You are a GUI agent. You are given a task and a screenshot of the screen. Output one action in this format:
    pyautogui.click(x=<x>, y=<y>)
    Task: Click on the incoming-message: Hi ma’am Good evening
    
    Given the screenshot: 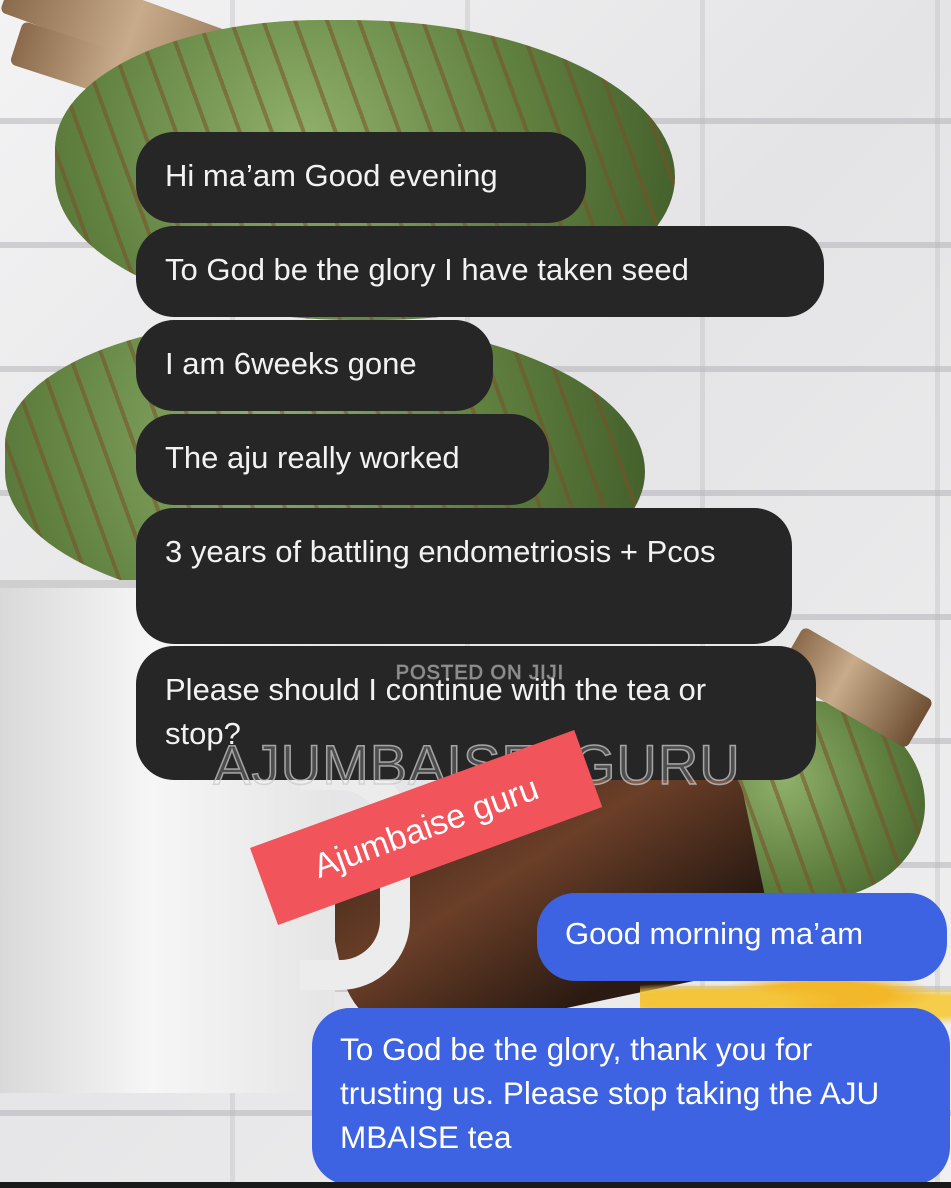 What is the action you would take?
    pyautogui.click(x=361, y=177)
    